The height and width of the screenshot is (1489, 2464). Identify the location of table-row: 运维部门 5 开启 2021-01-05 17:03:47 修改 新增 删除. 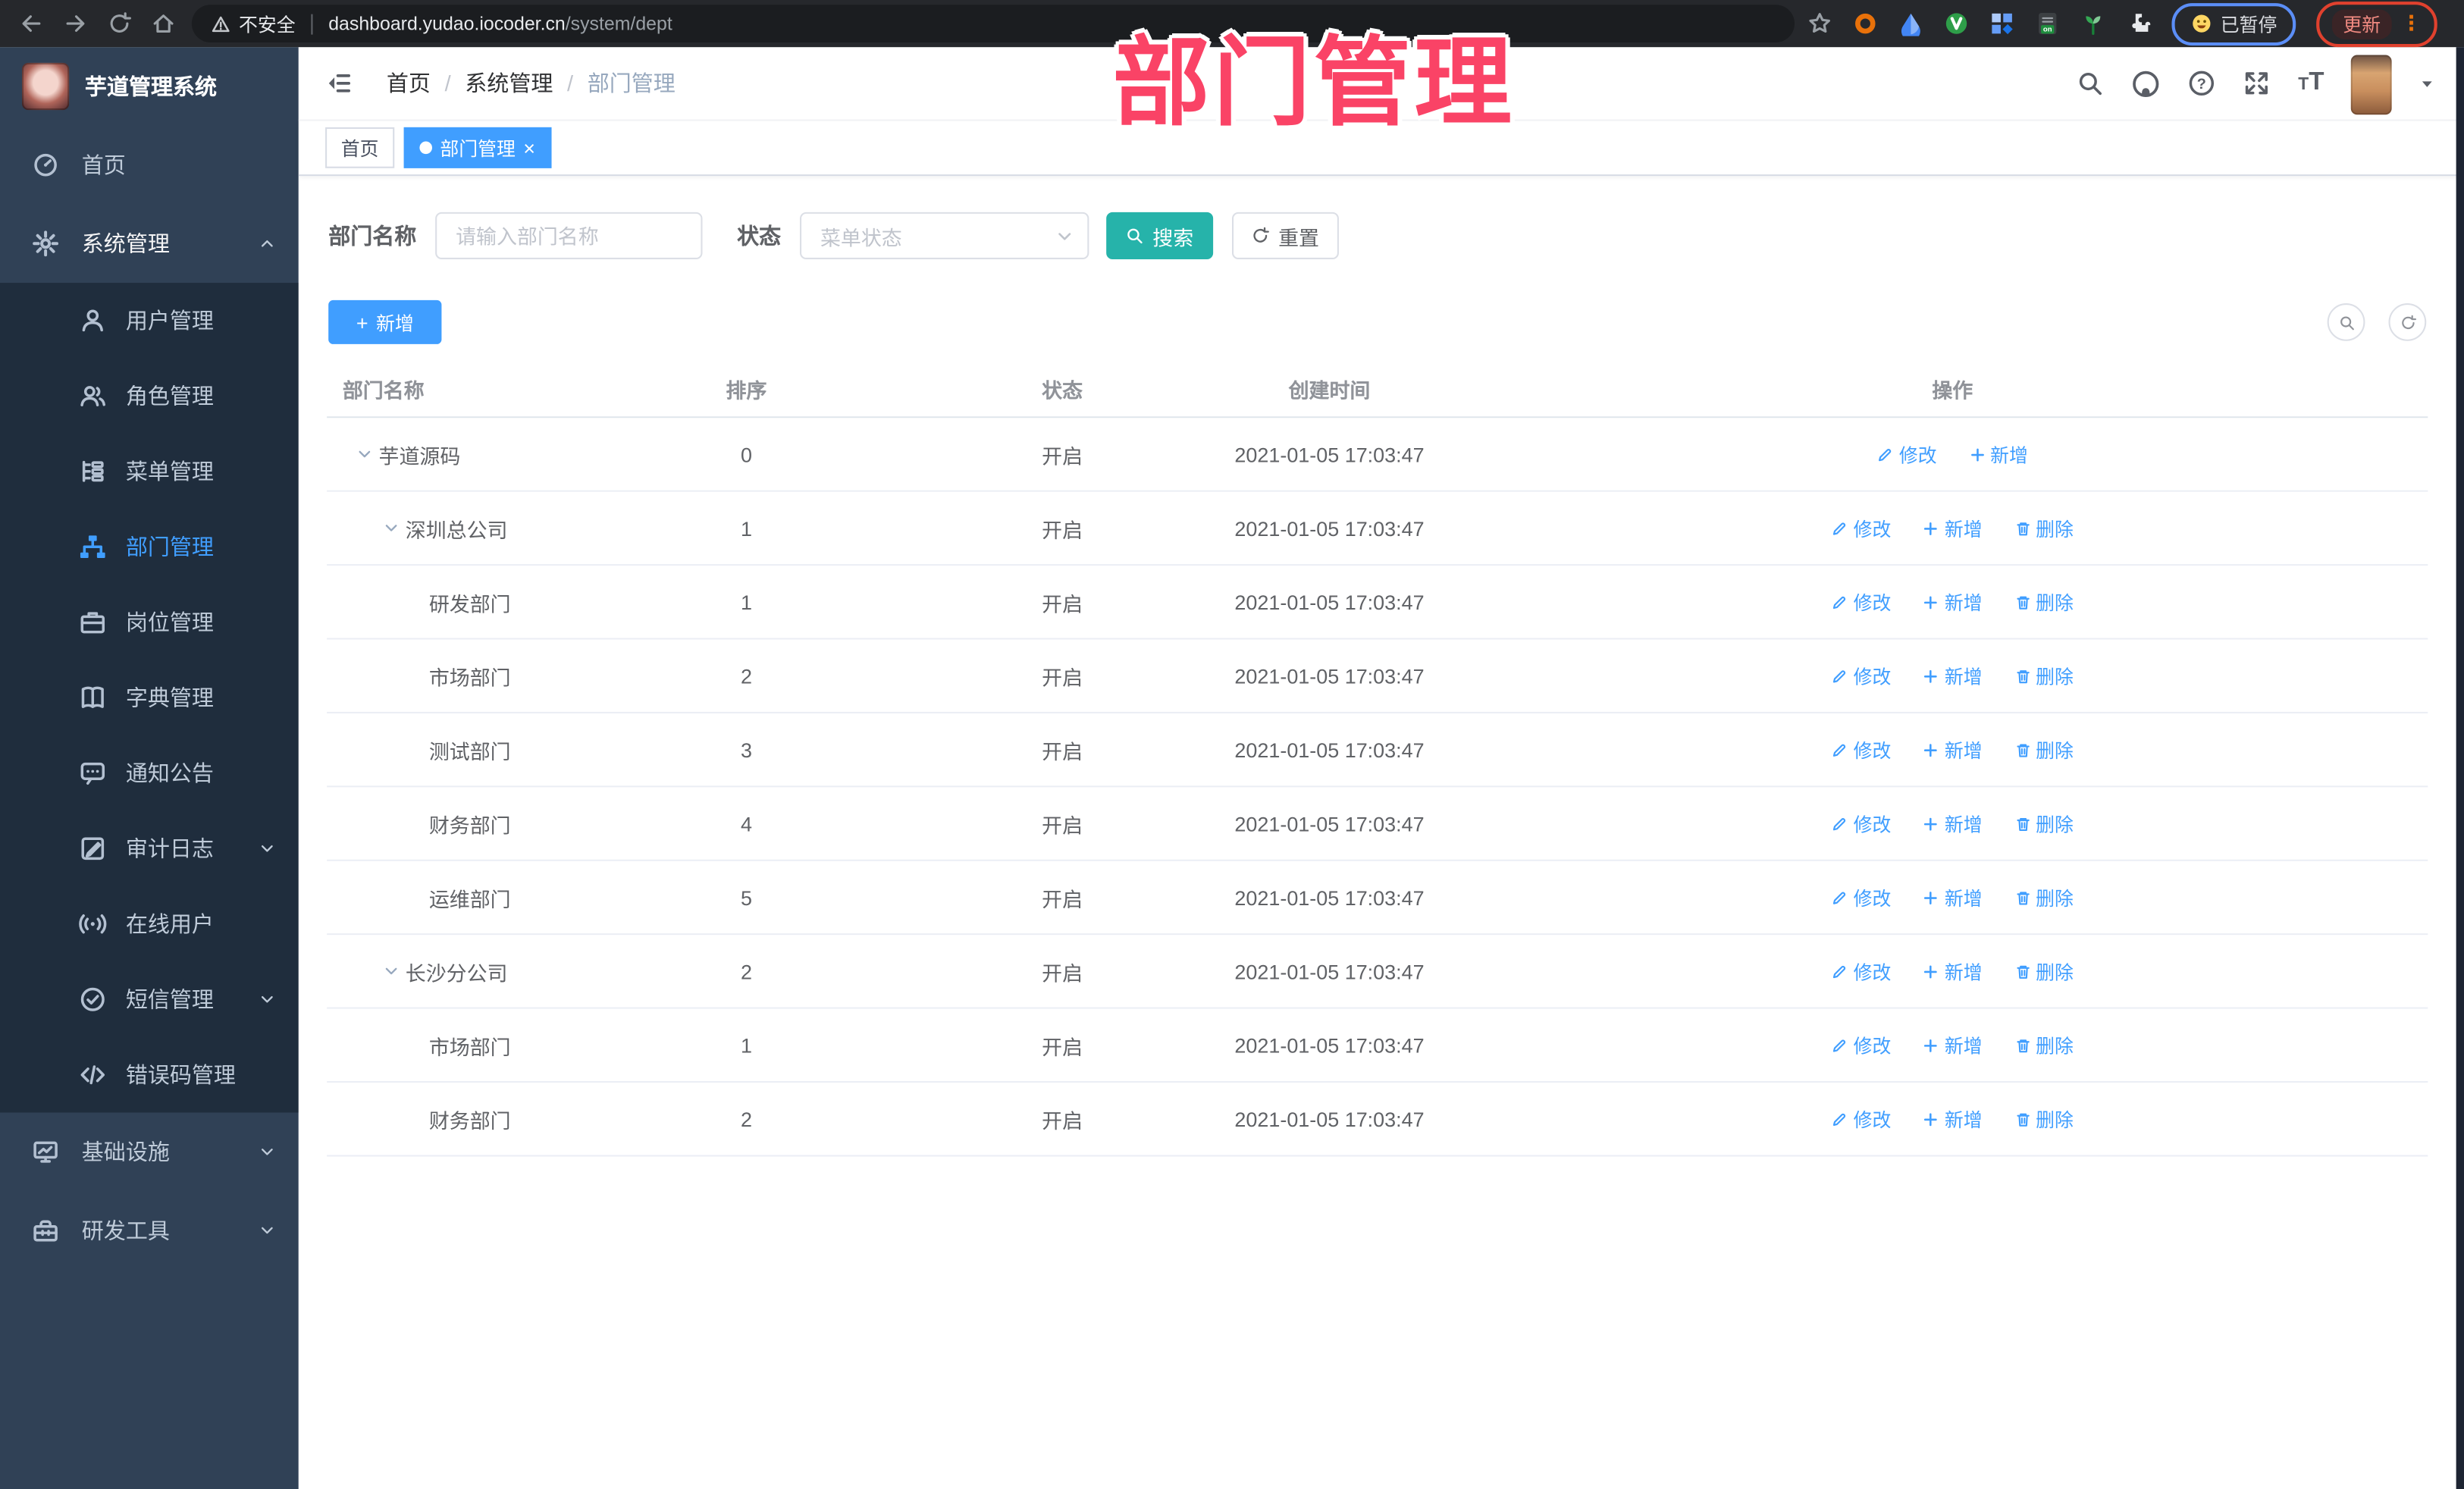
(1377, 898).